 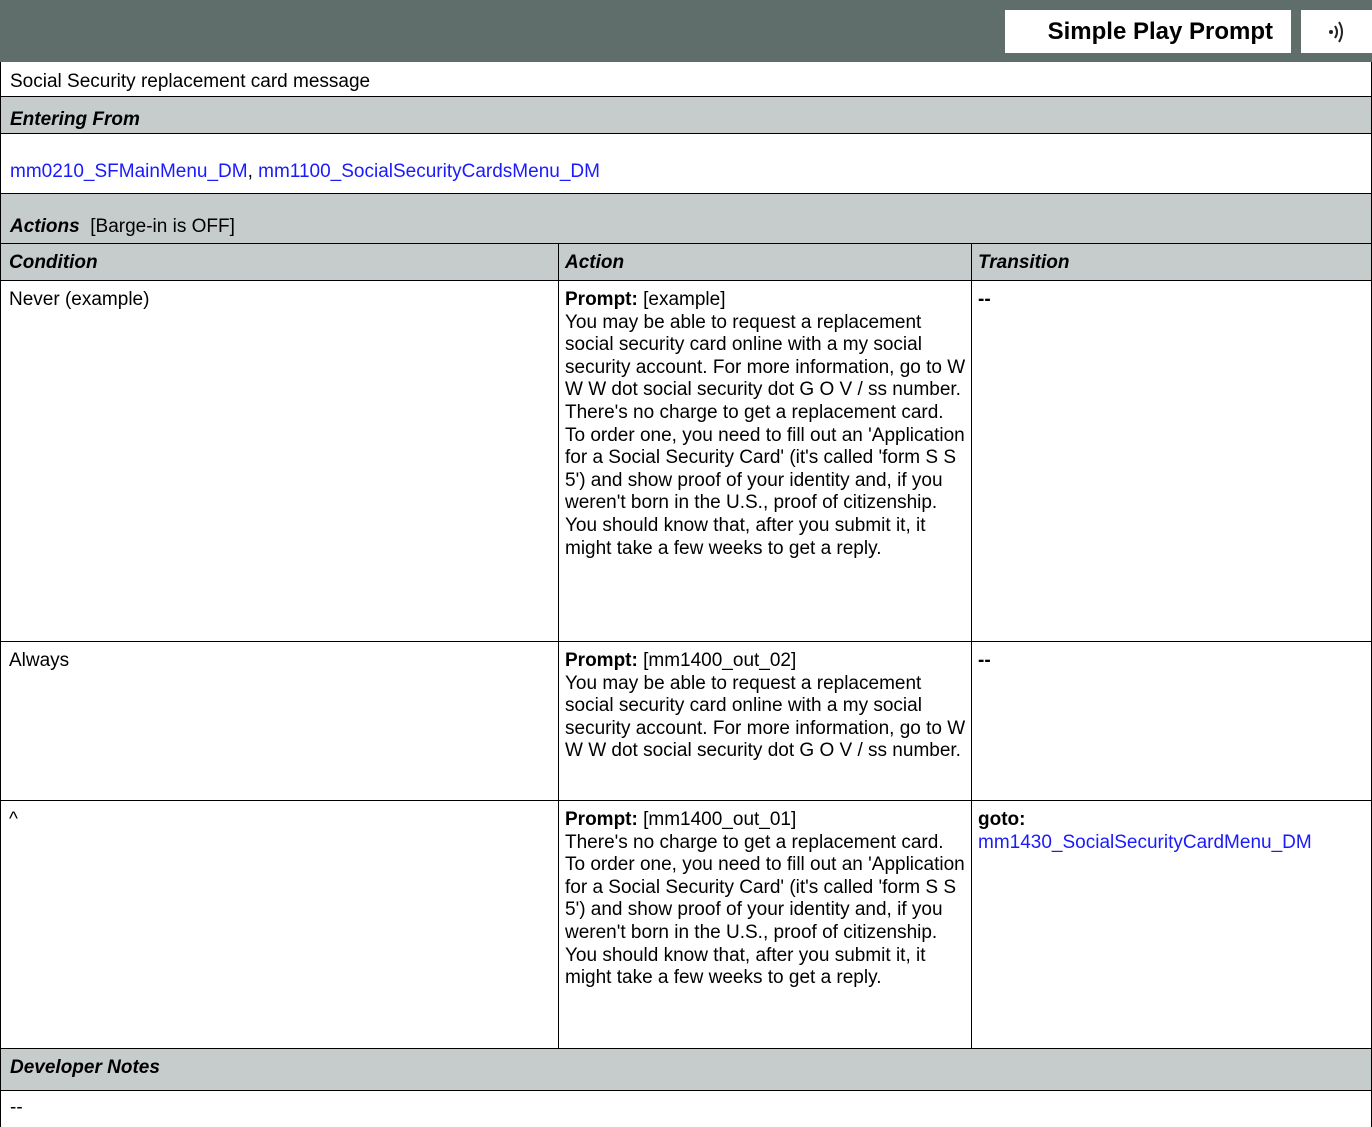 What do you see at coordinates (190, 81) in the screenshot?
I see `description-text: Social Security replacement card message` at bounding box center [190, 81].